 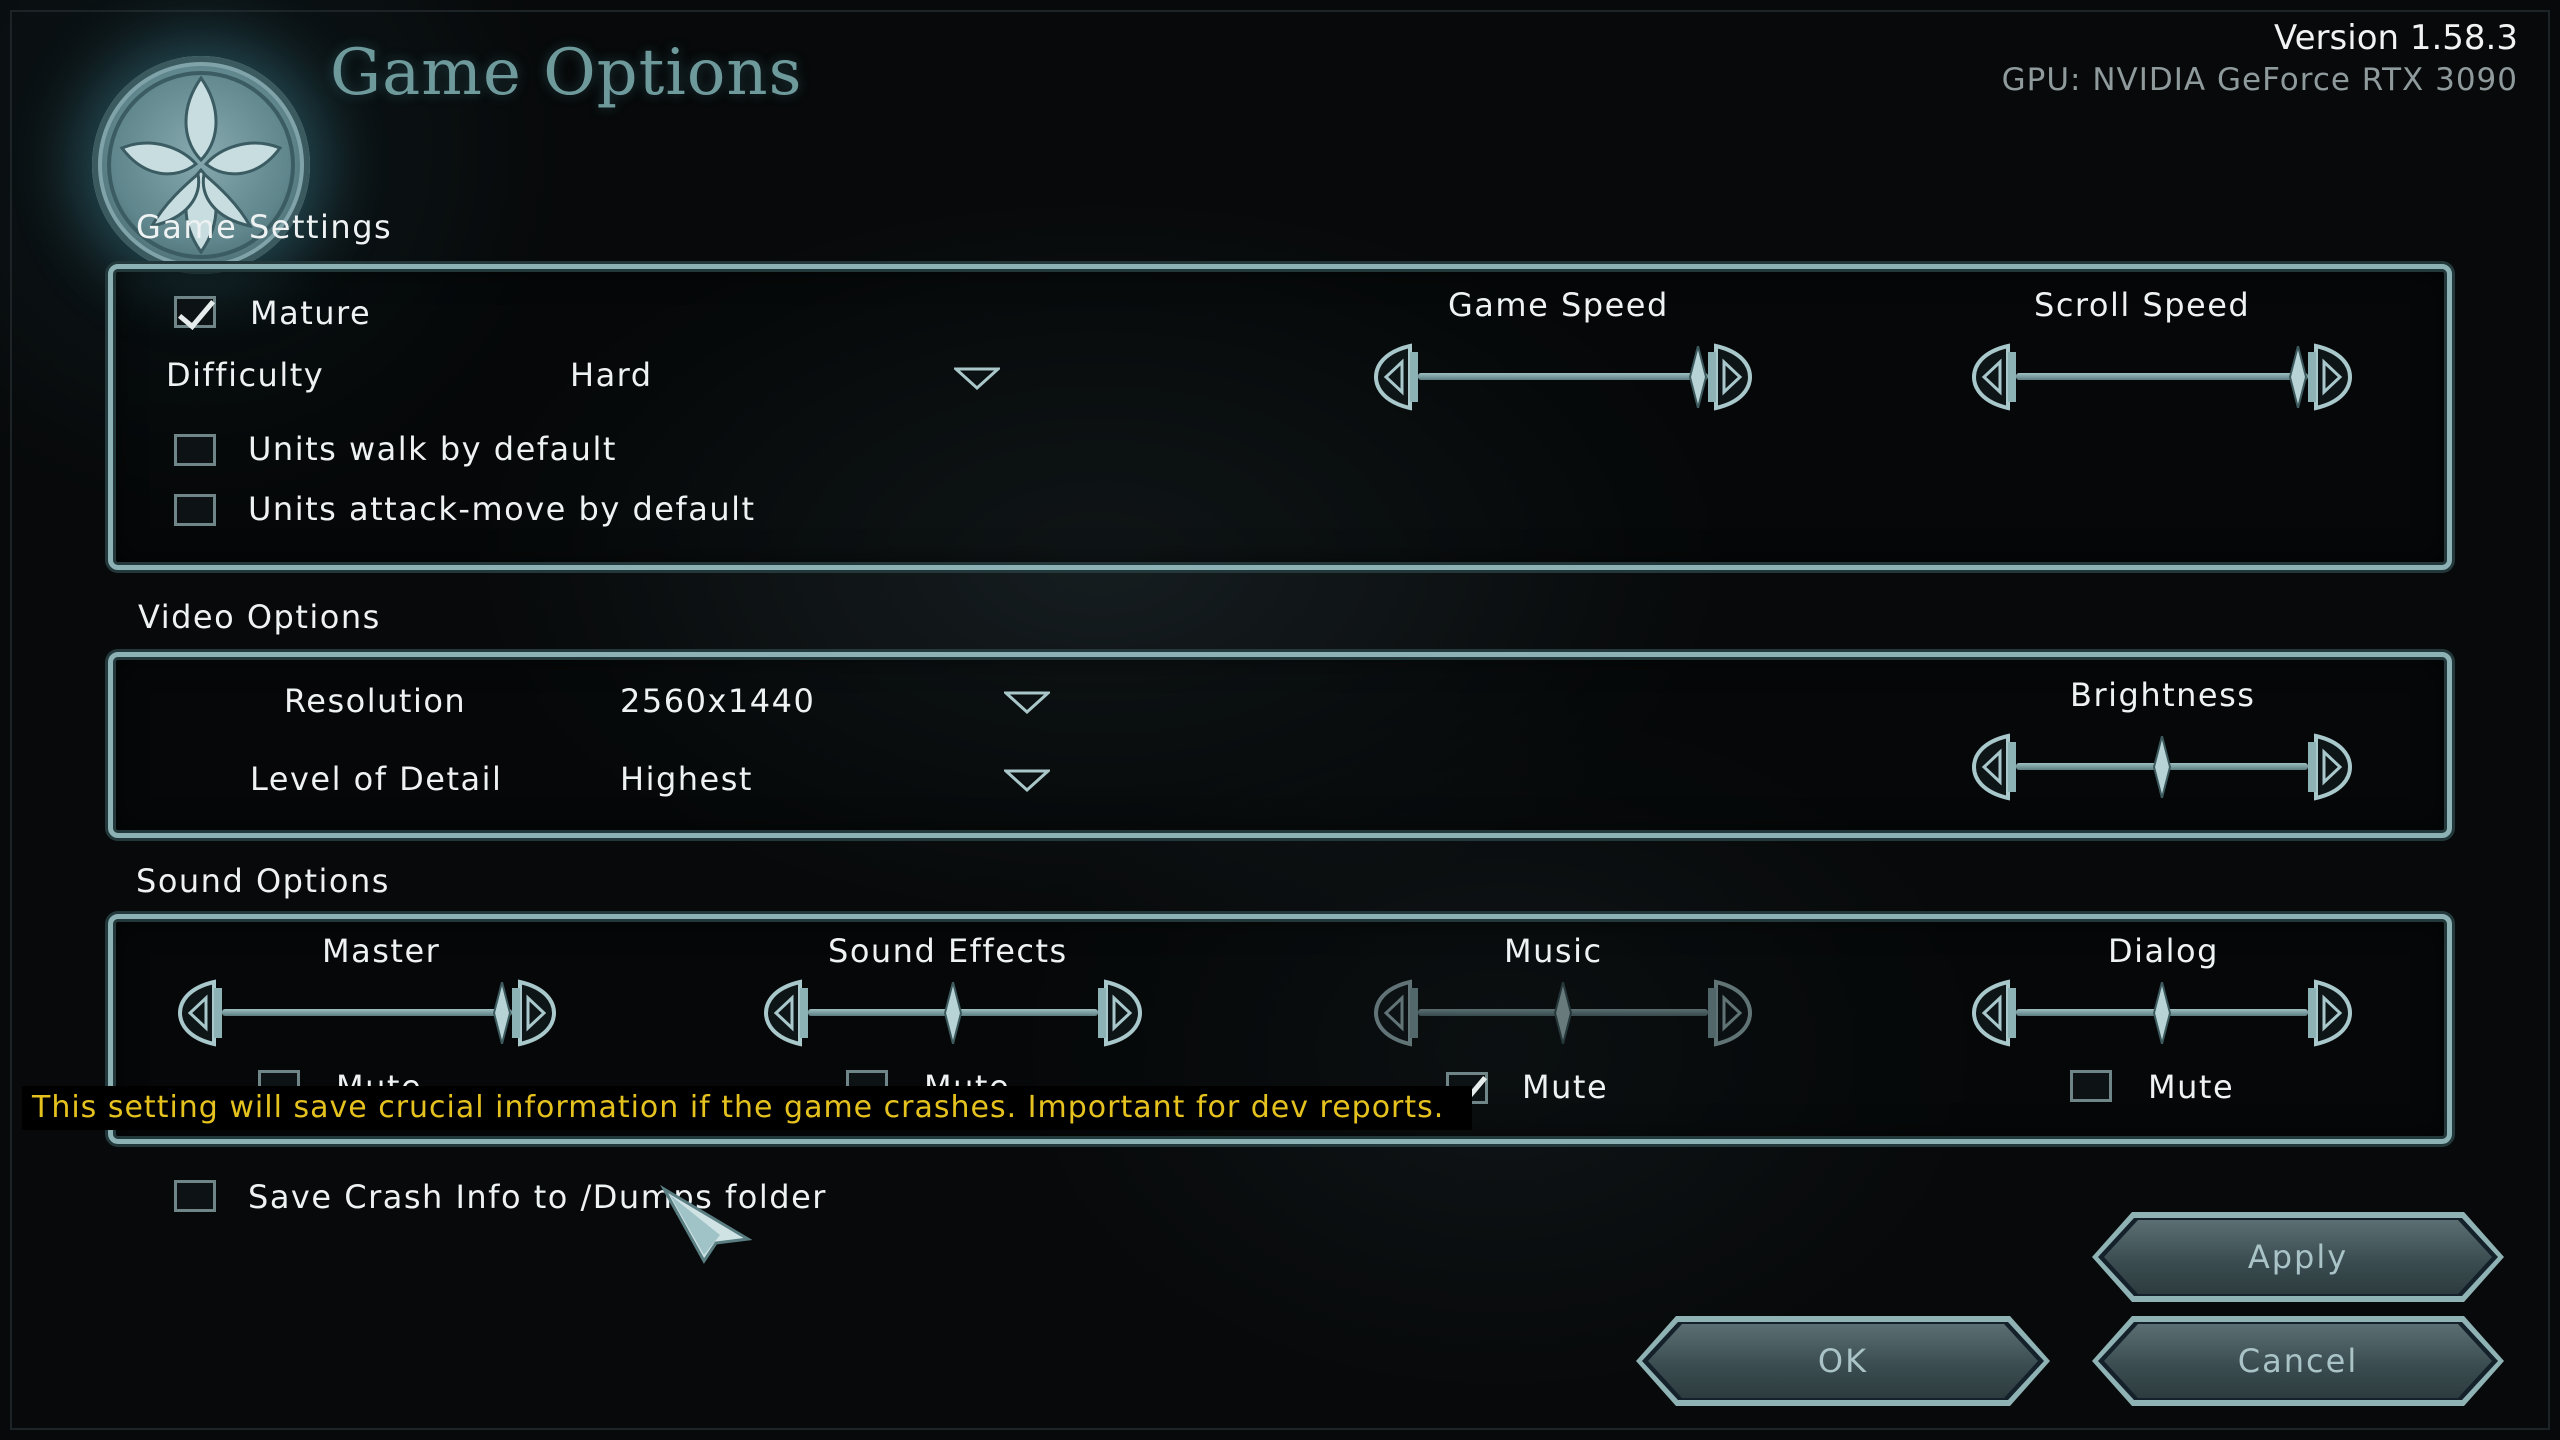 What do you see at coordinates (706, 1224) in the screenshot?
I see `mouse-cursor-icon` at bounding box center [706, 1224].